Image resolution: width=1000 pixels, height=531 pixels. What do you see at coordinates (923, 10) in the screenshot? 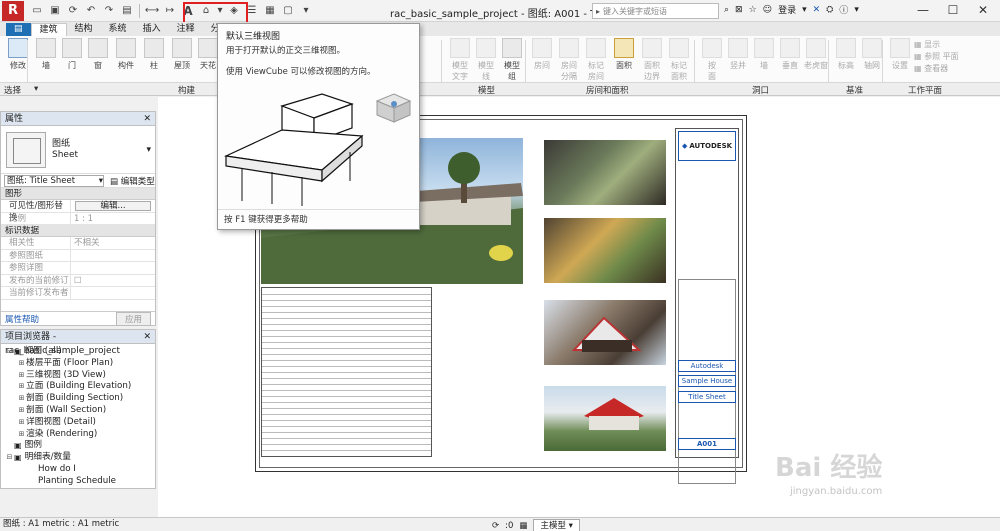
I see `minimize-icon: —` at bounding box center [923, 10].